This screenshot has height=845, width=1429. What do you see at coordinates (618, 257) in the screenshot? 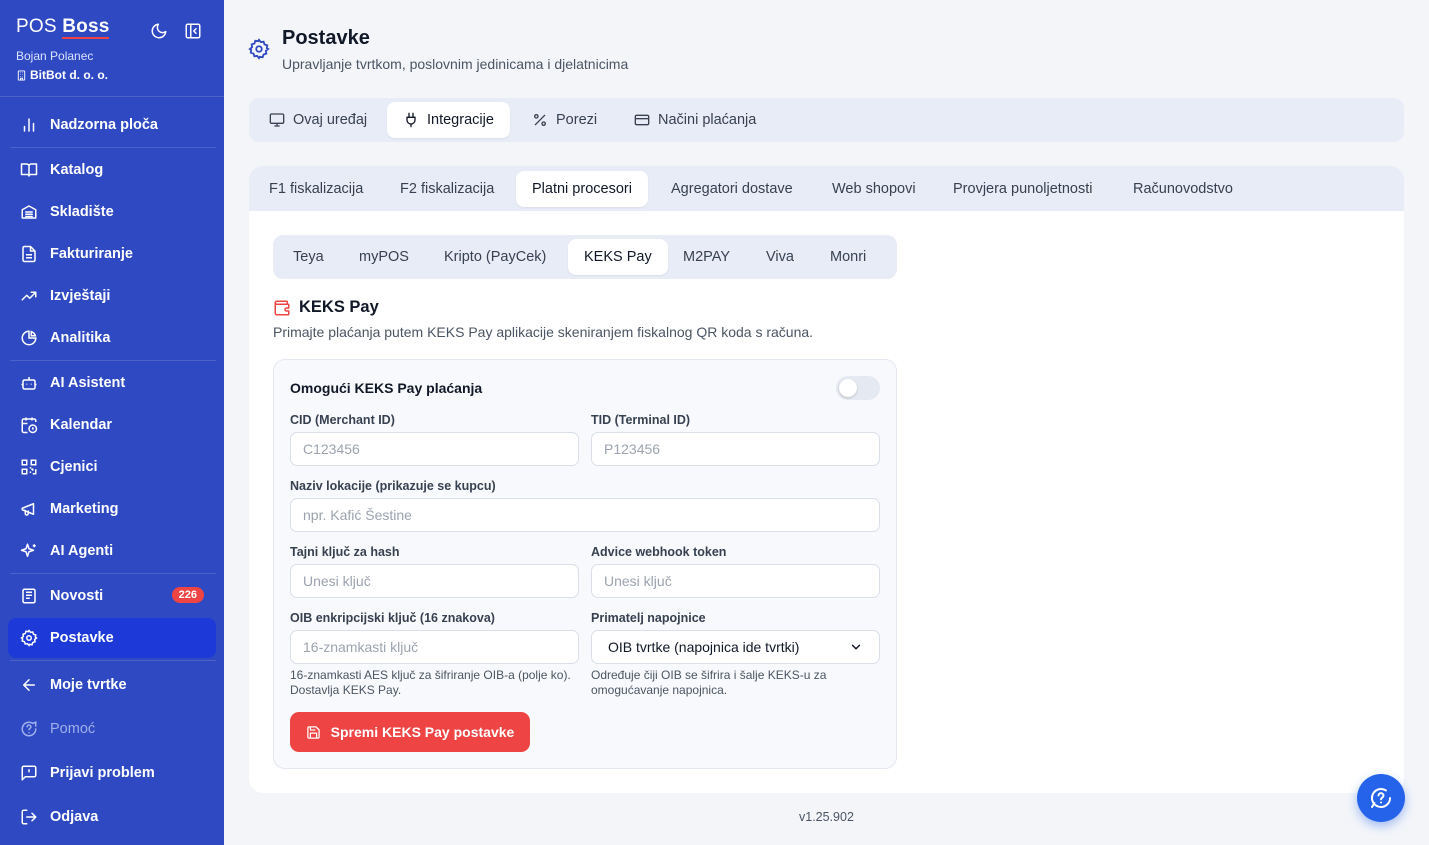
I see `tab-keks-pay: KEKS Pay` at bounding box center [618, 257].